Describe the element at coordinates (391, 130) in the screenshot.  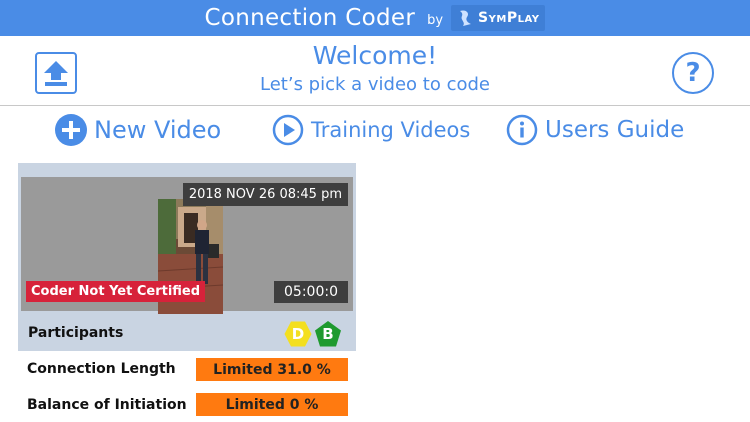
I see `training-videos-label: Training Videos` at that location.